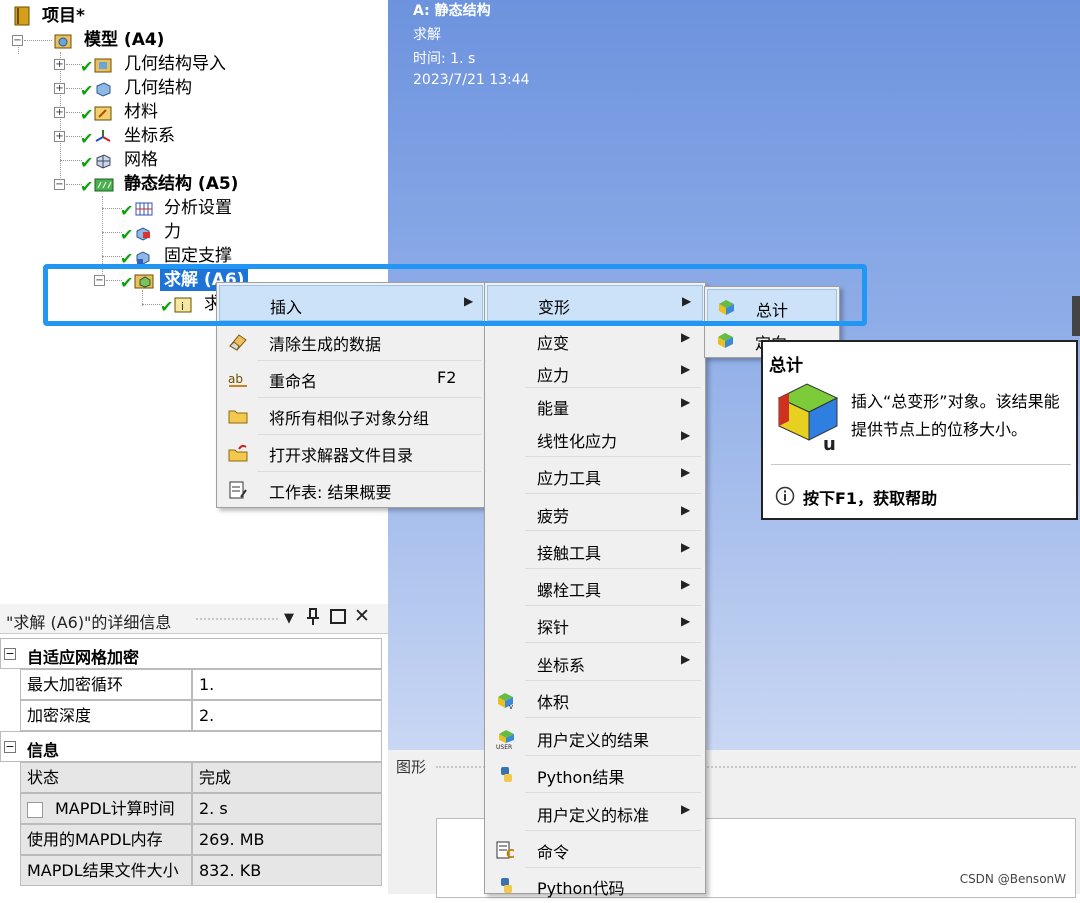  What do you see at coordinates (289, 618) in the screenshot?
I see `dropdown-arrow-icon: ▼` at bounding box center [289, 618].